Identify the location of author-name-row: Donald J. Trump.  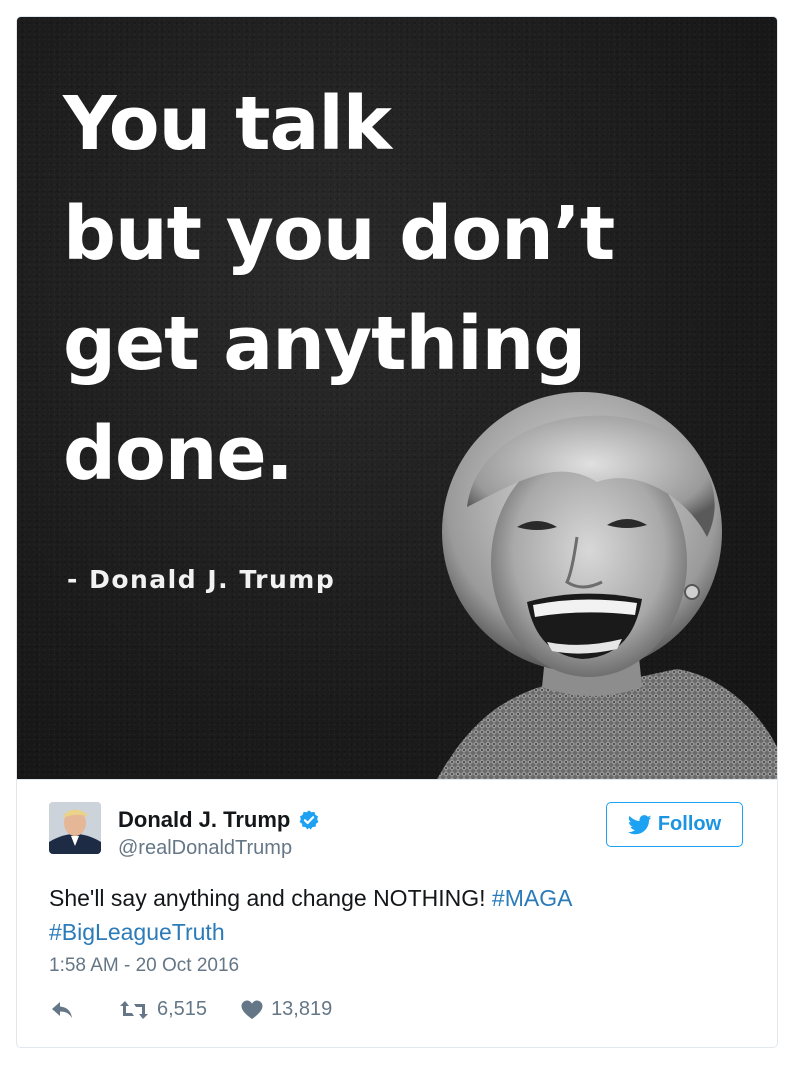
(219, 820).